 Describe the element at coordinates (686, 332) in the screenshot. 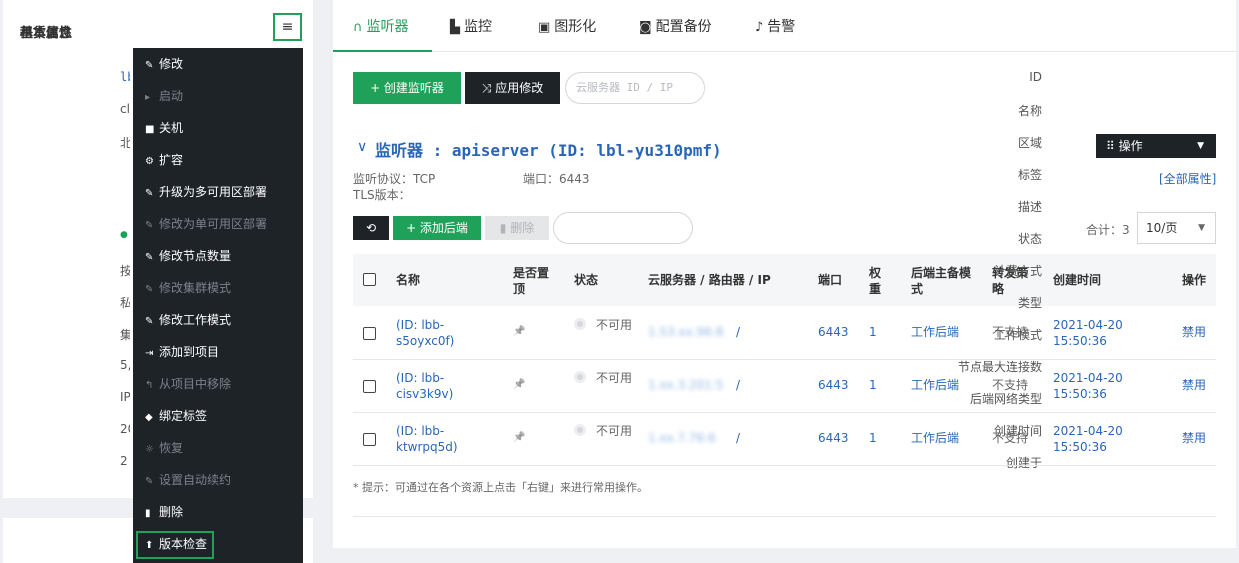

I see `server-link: 1.53.xx.96:8` at that location.